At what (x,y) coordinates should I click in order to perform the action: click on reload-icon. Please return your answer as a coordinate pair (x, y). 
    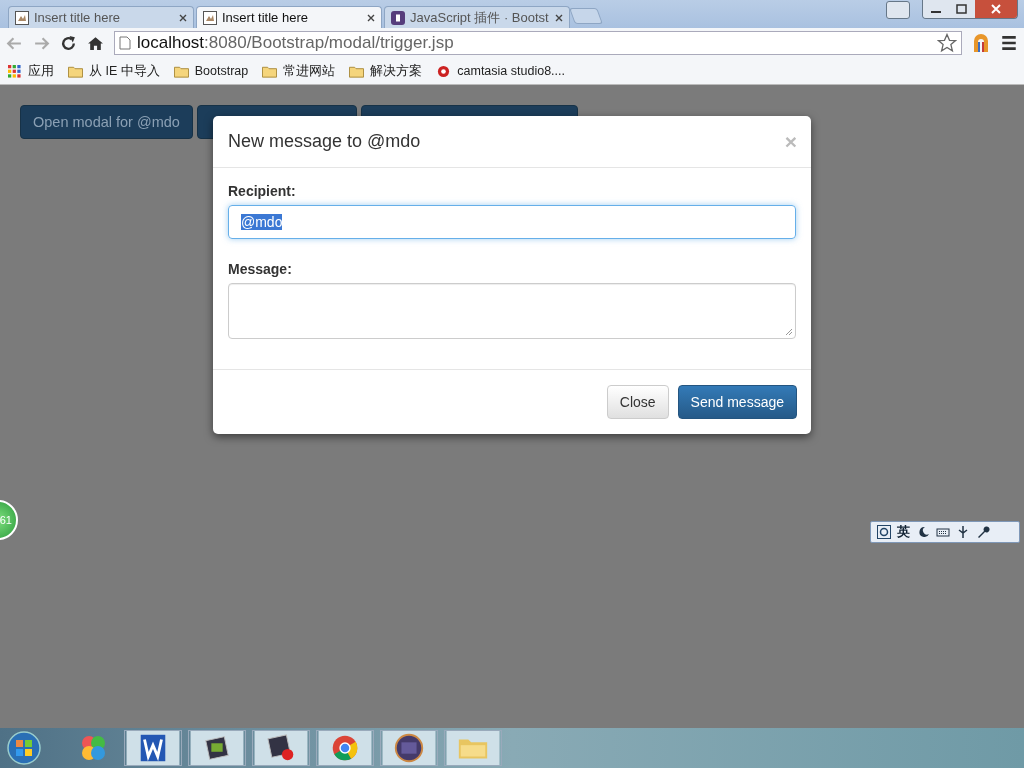
    Looking at the image, I should click on (68, 43).